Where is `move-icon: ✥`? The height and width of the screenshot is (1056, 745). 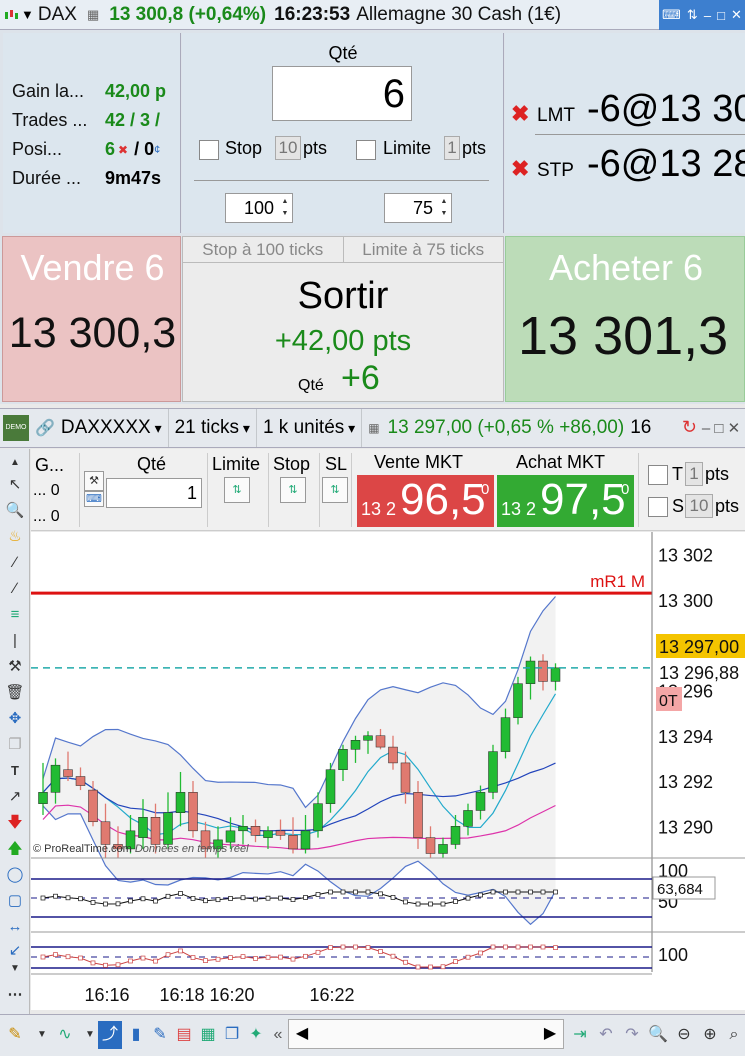
move-icon: ✥ is located at coordinates (15, 719).